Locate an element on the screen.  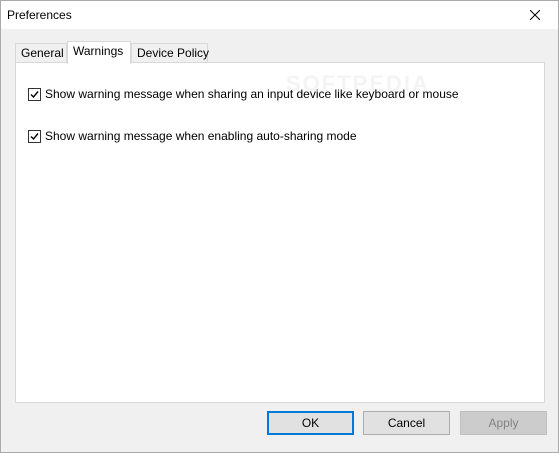
sharing-input-warning-checkbox is located at coordinates (34, 94).